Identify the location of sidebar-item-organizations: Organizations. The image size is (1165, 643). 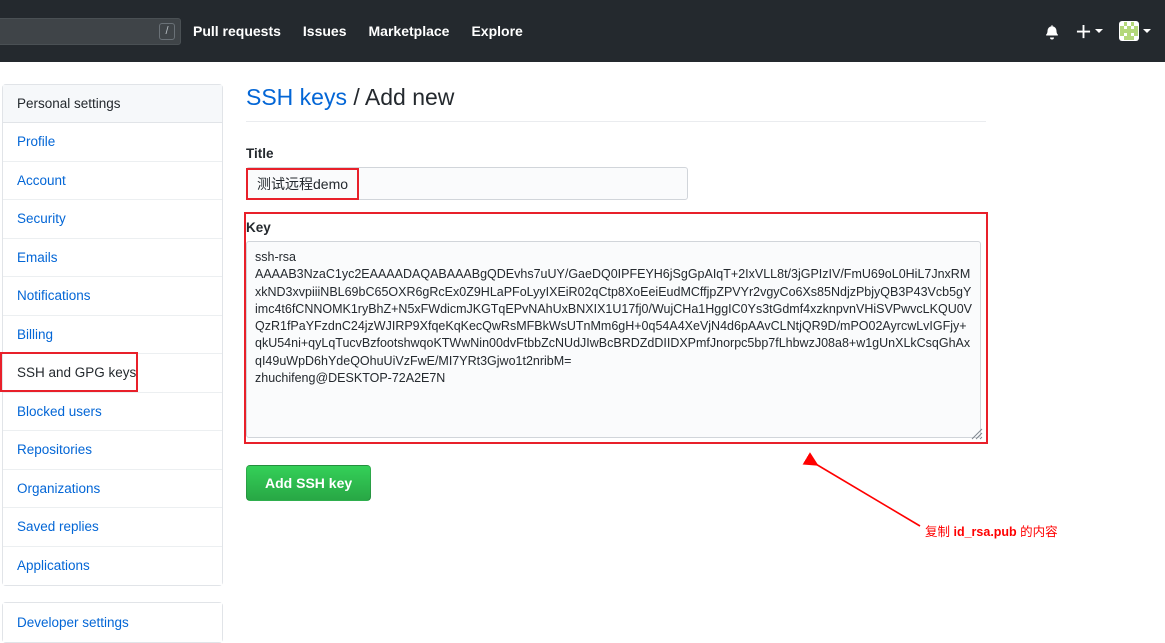
(112, 488).